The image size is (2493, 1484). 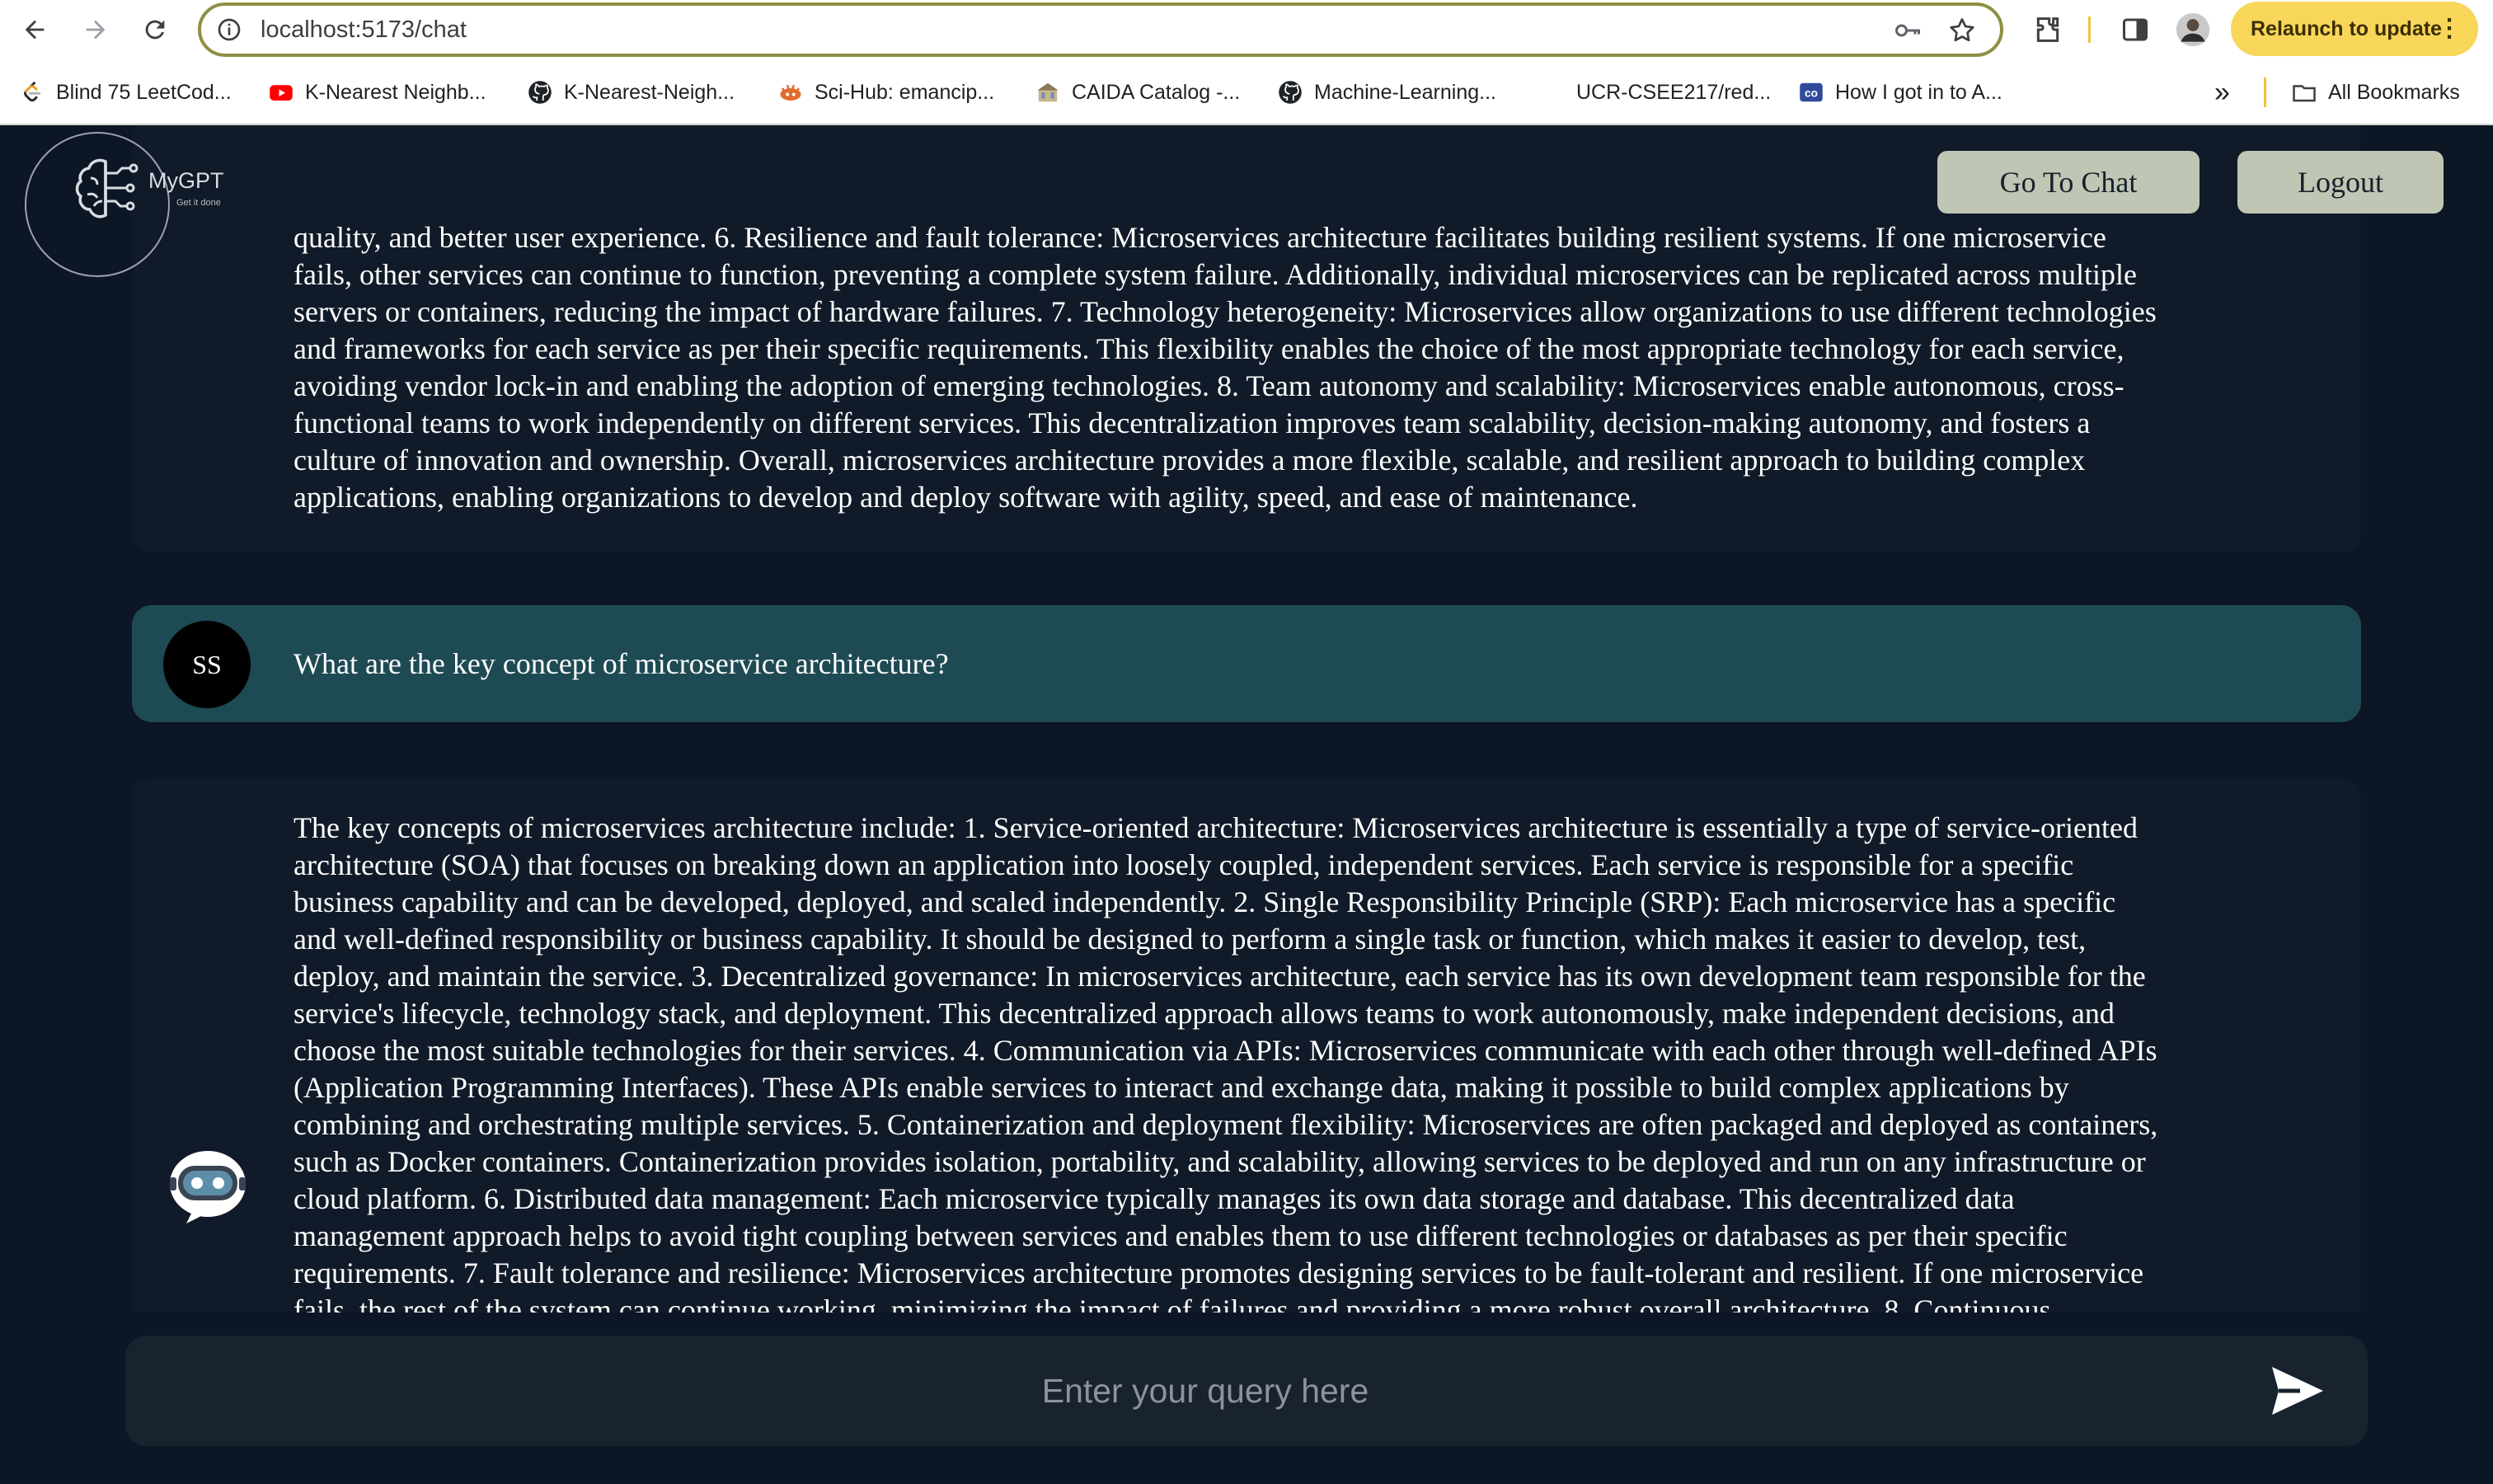 I want to click on folder-icon, so click(x=2304, y=93).